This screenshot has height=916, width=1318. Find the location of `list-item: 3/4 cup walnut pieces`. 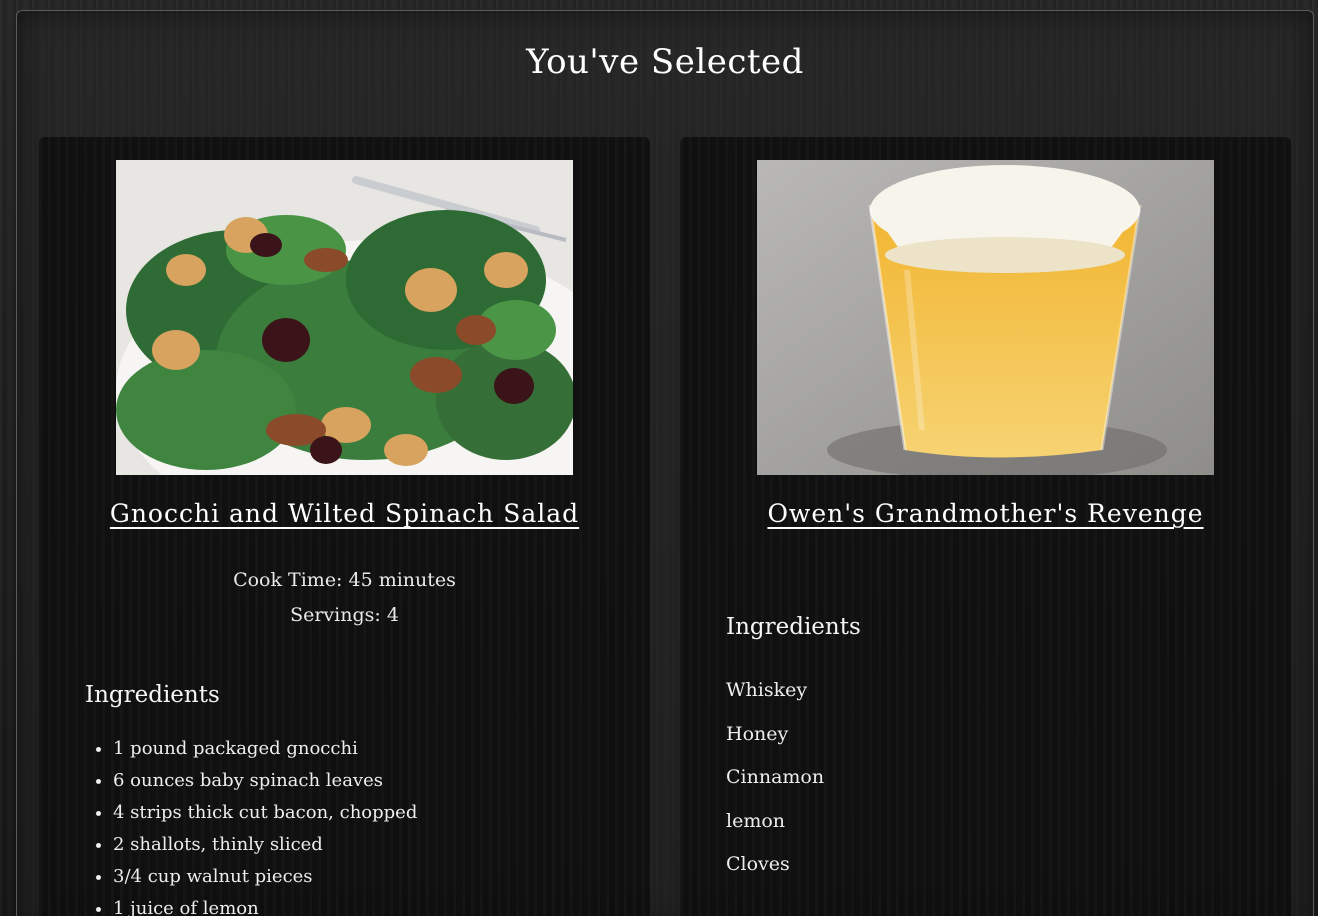

list-item: 3/4 cup walnut pieces is located at coordinates (265, 877).